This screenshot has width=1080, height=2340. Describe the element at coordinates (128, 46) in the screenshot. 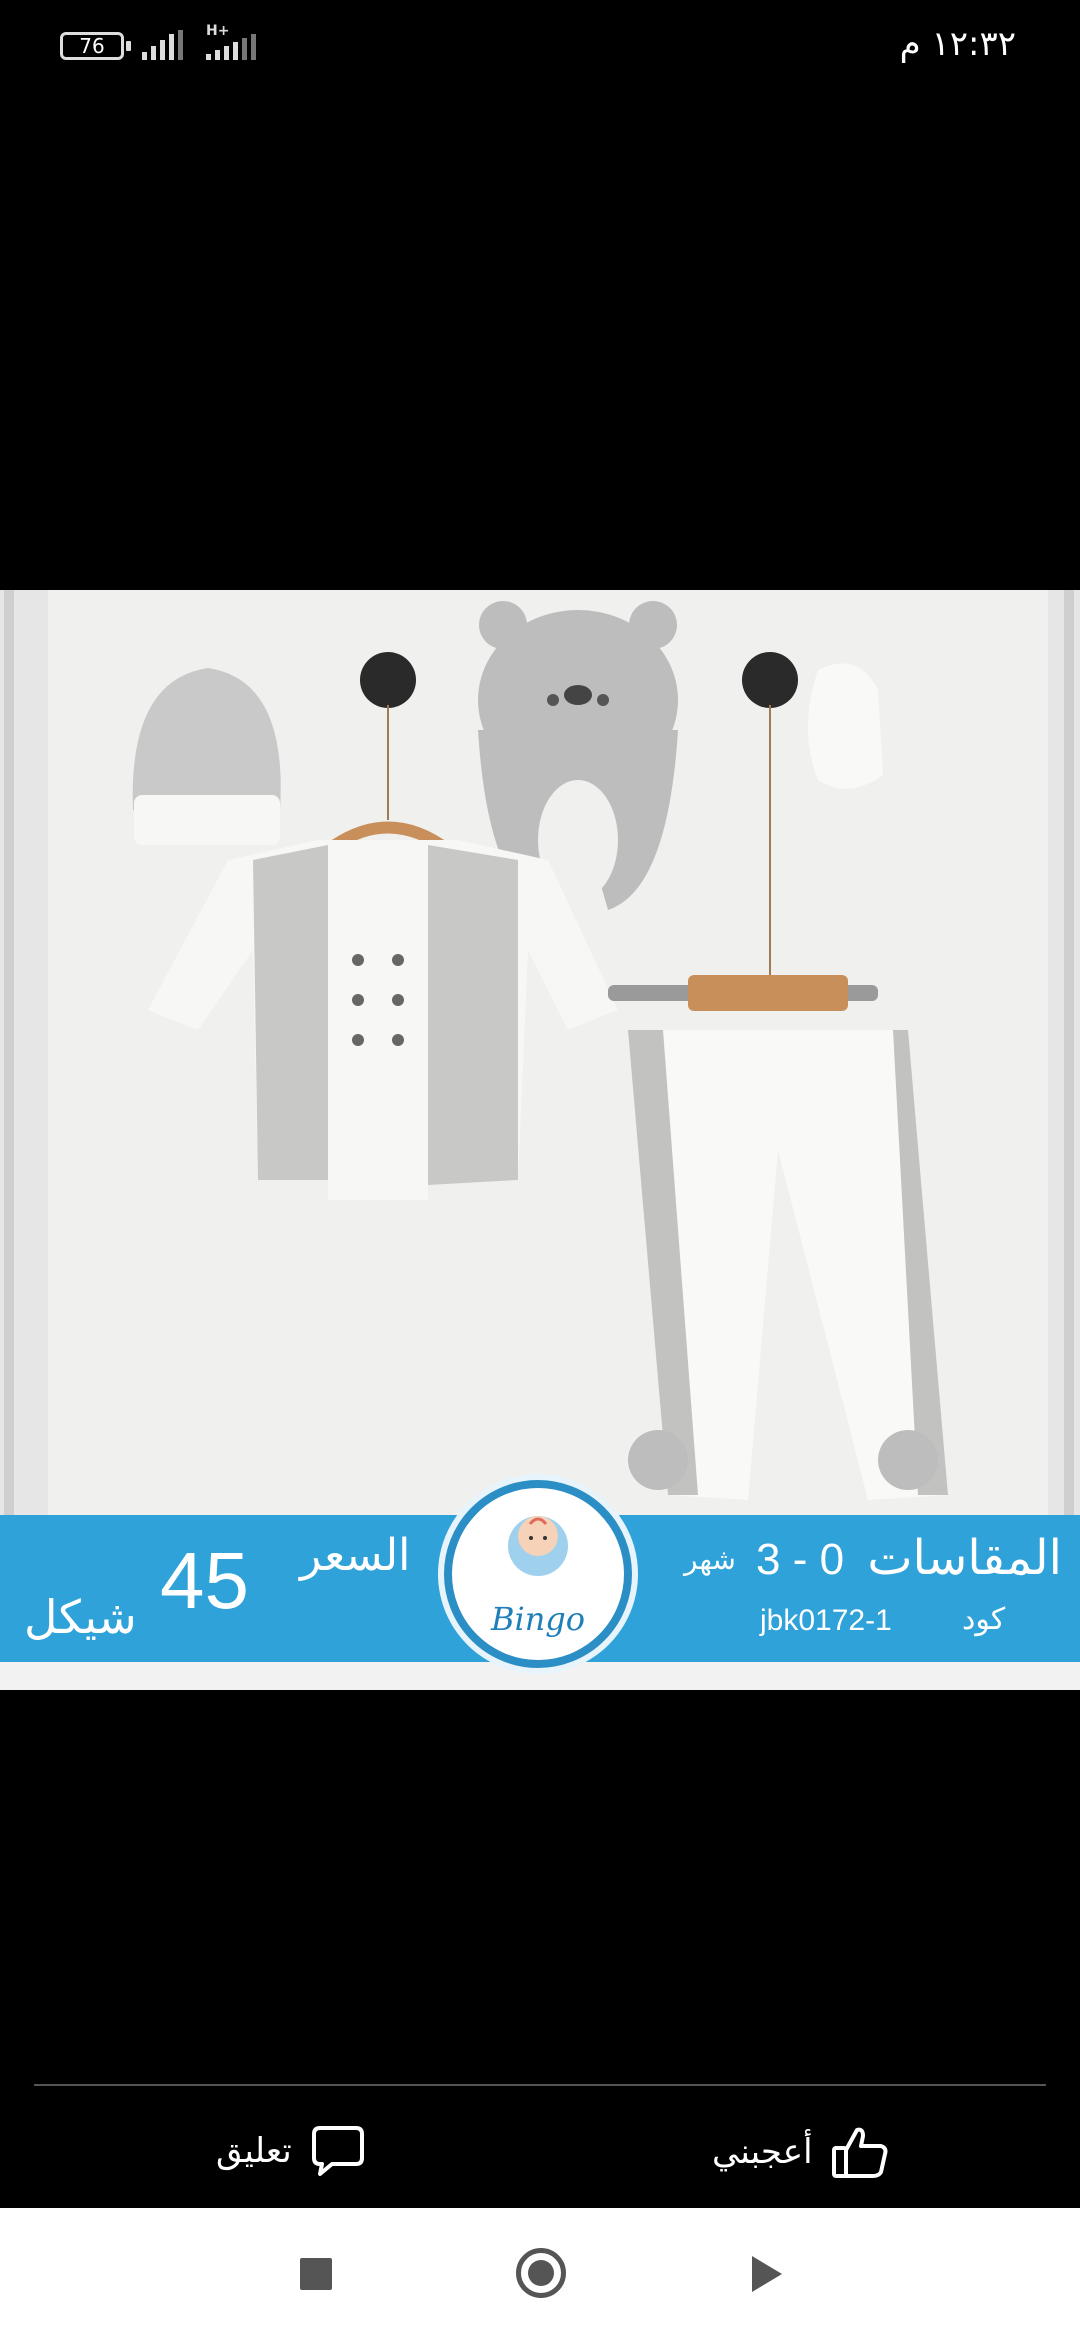

I see `battery-cap` at that location.